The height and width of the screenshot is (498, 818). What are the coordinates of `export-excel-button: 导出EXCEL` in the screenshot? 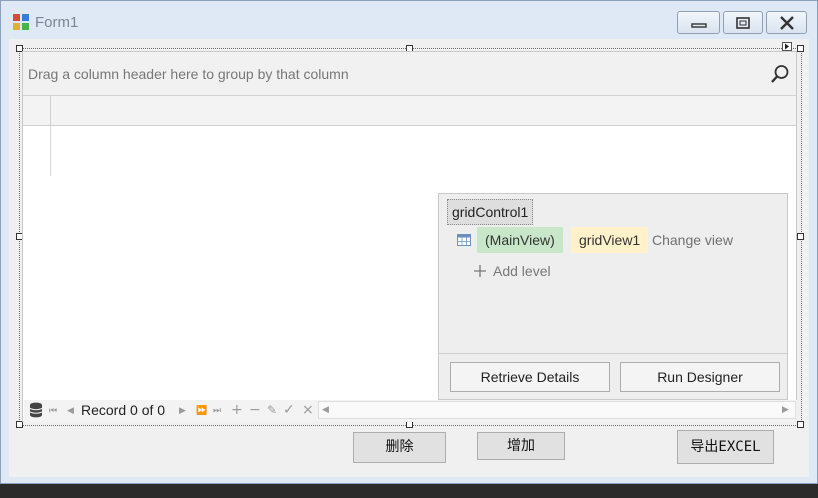 It's located at (725, 447).